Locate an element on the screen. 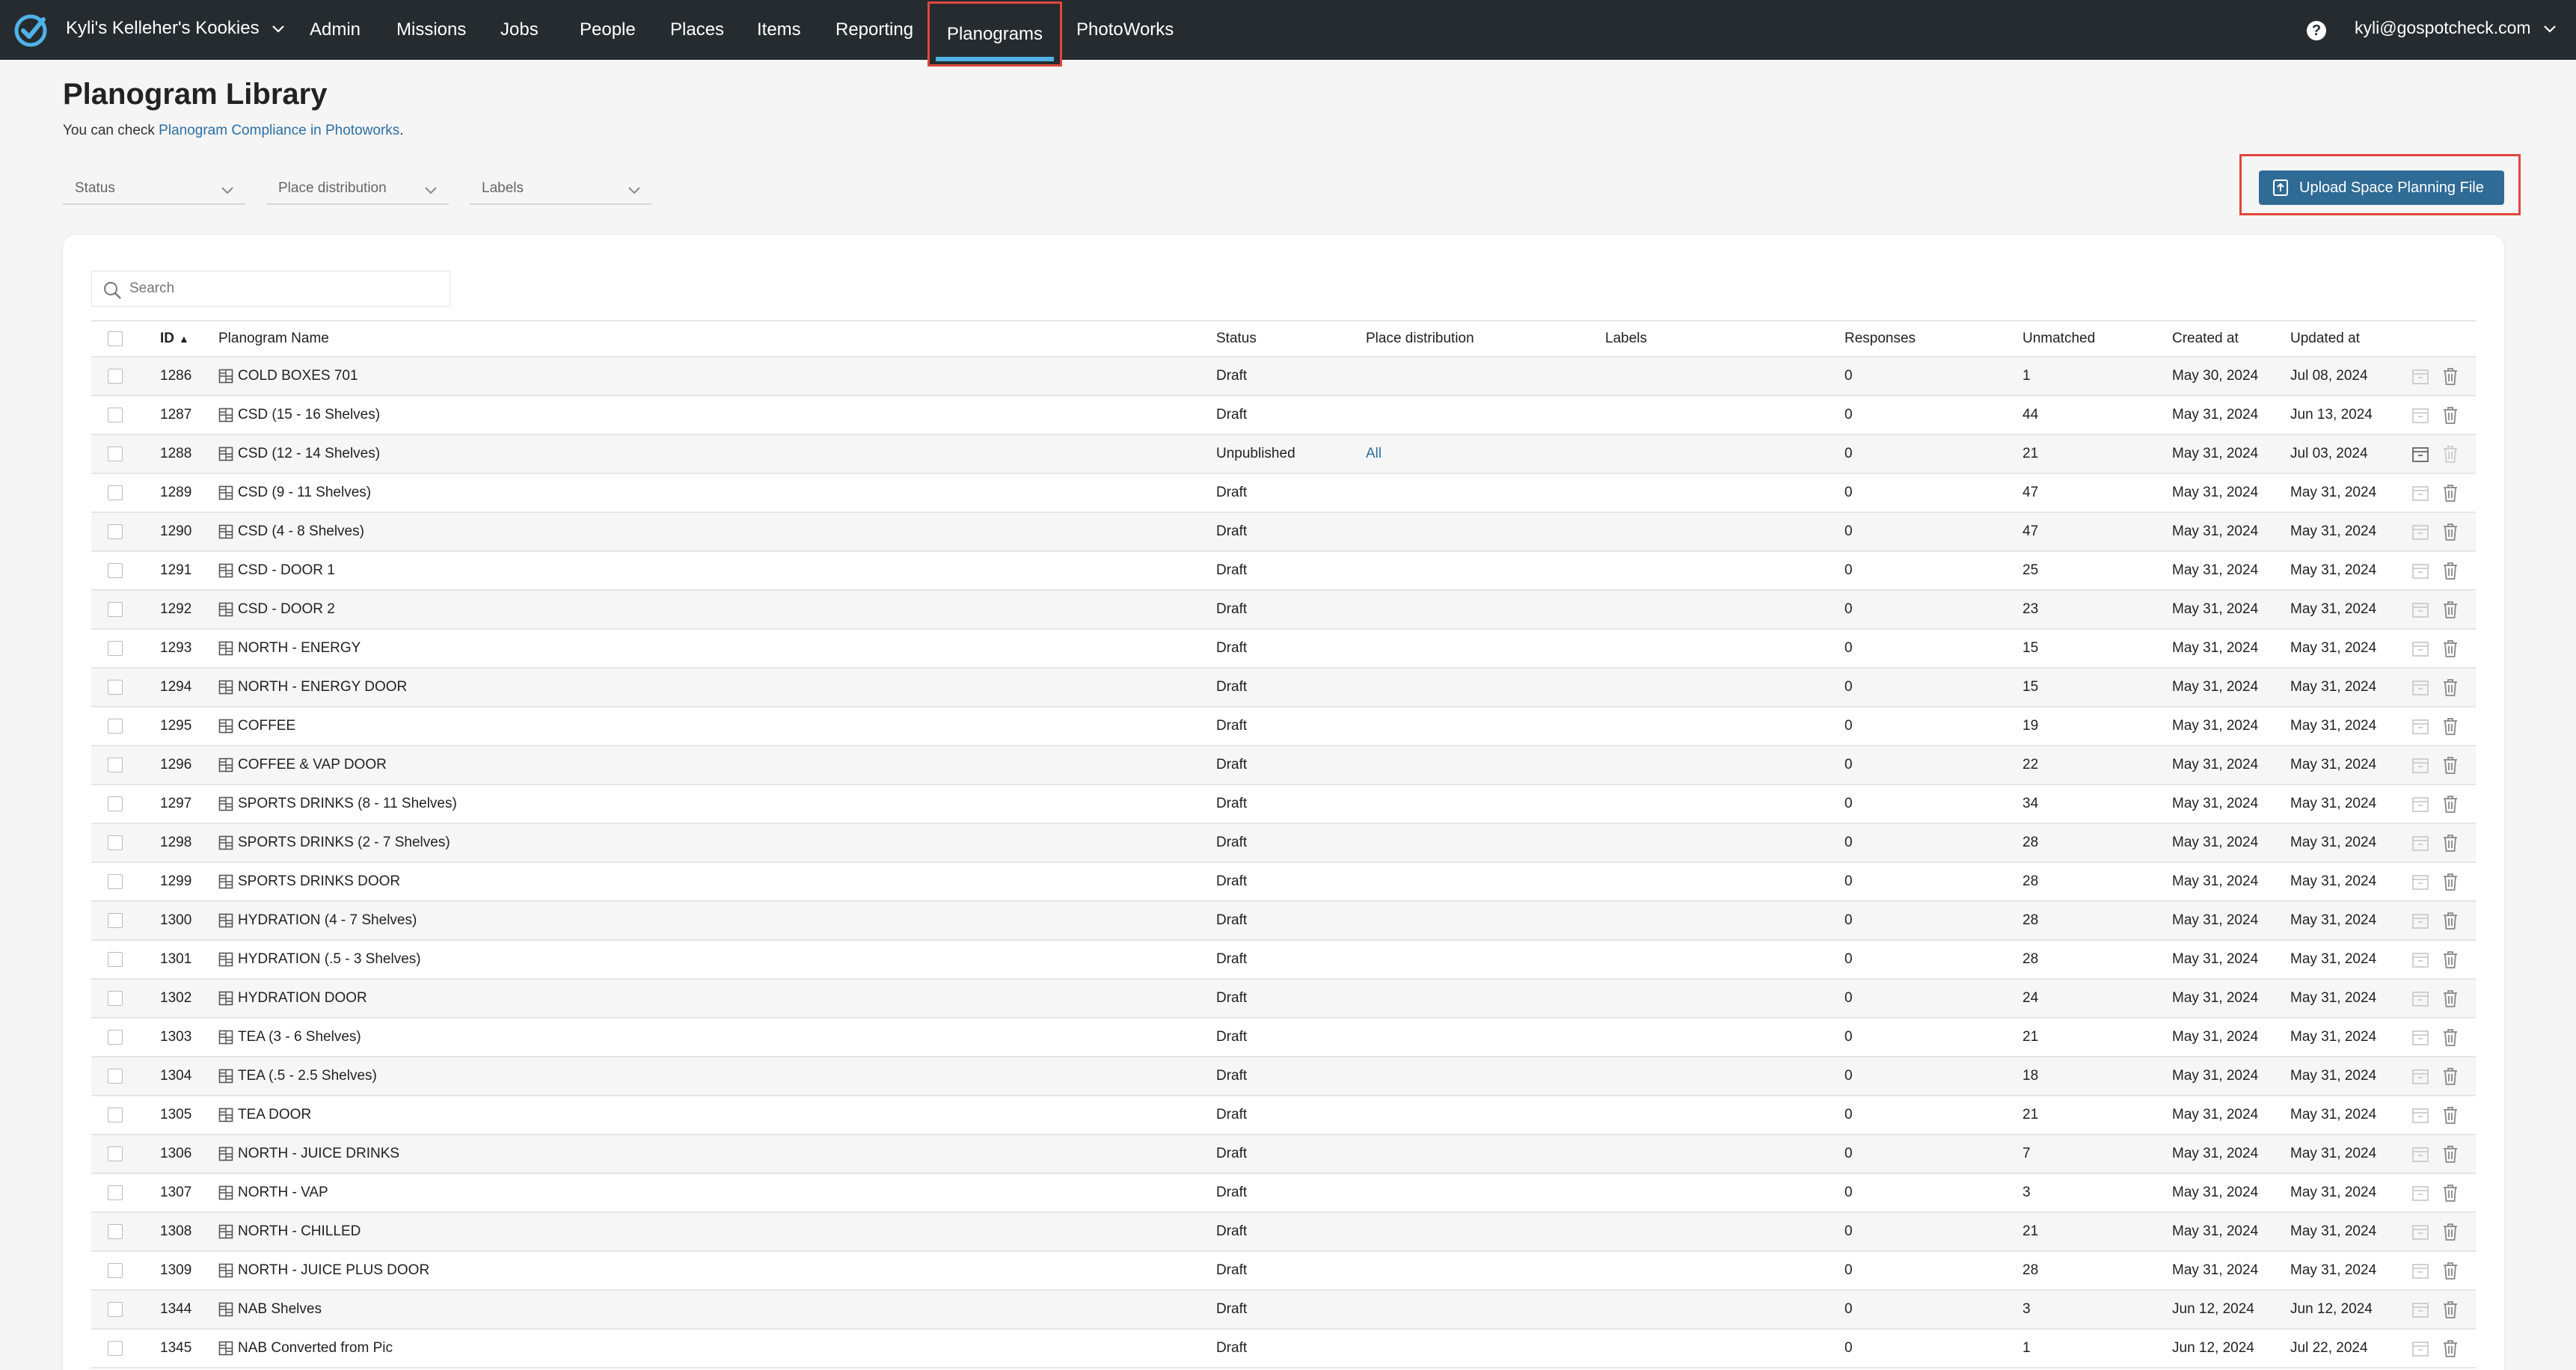 This screenshot has height=1370, width=2576. id-column-header: ID ▲ is located at coordinates (174, 339).